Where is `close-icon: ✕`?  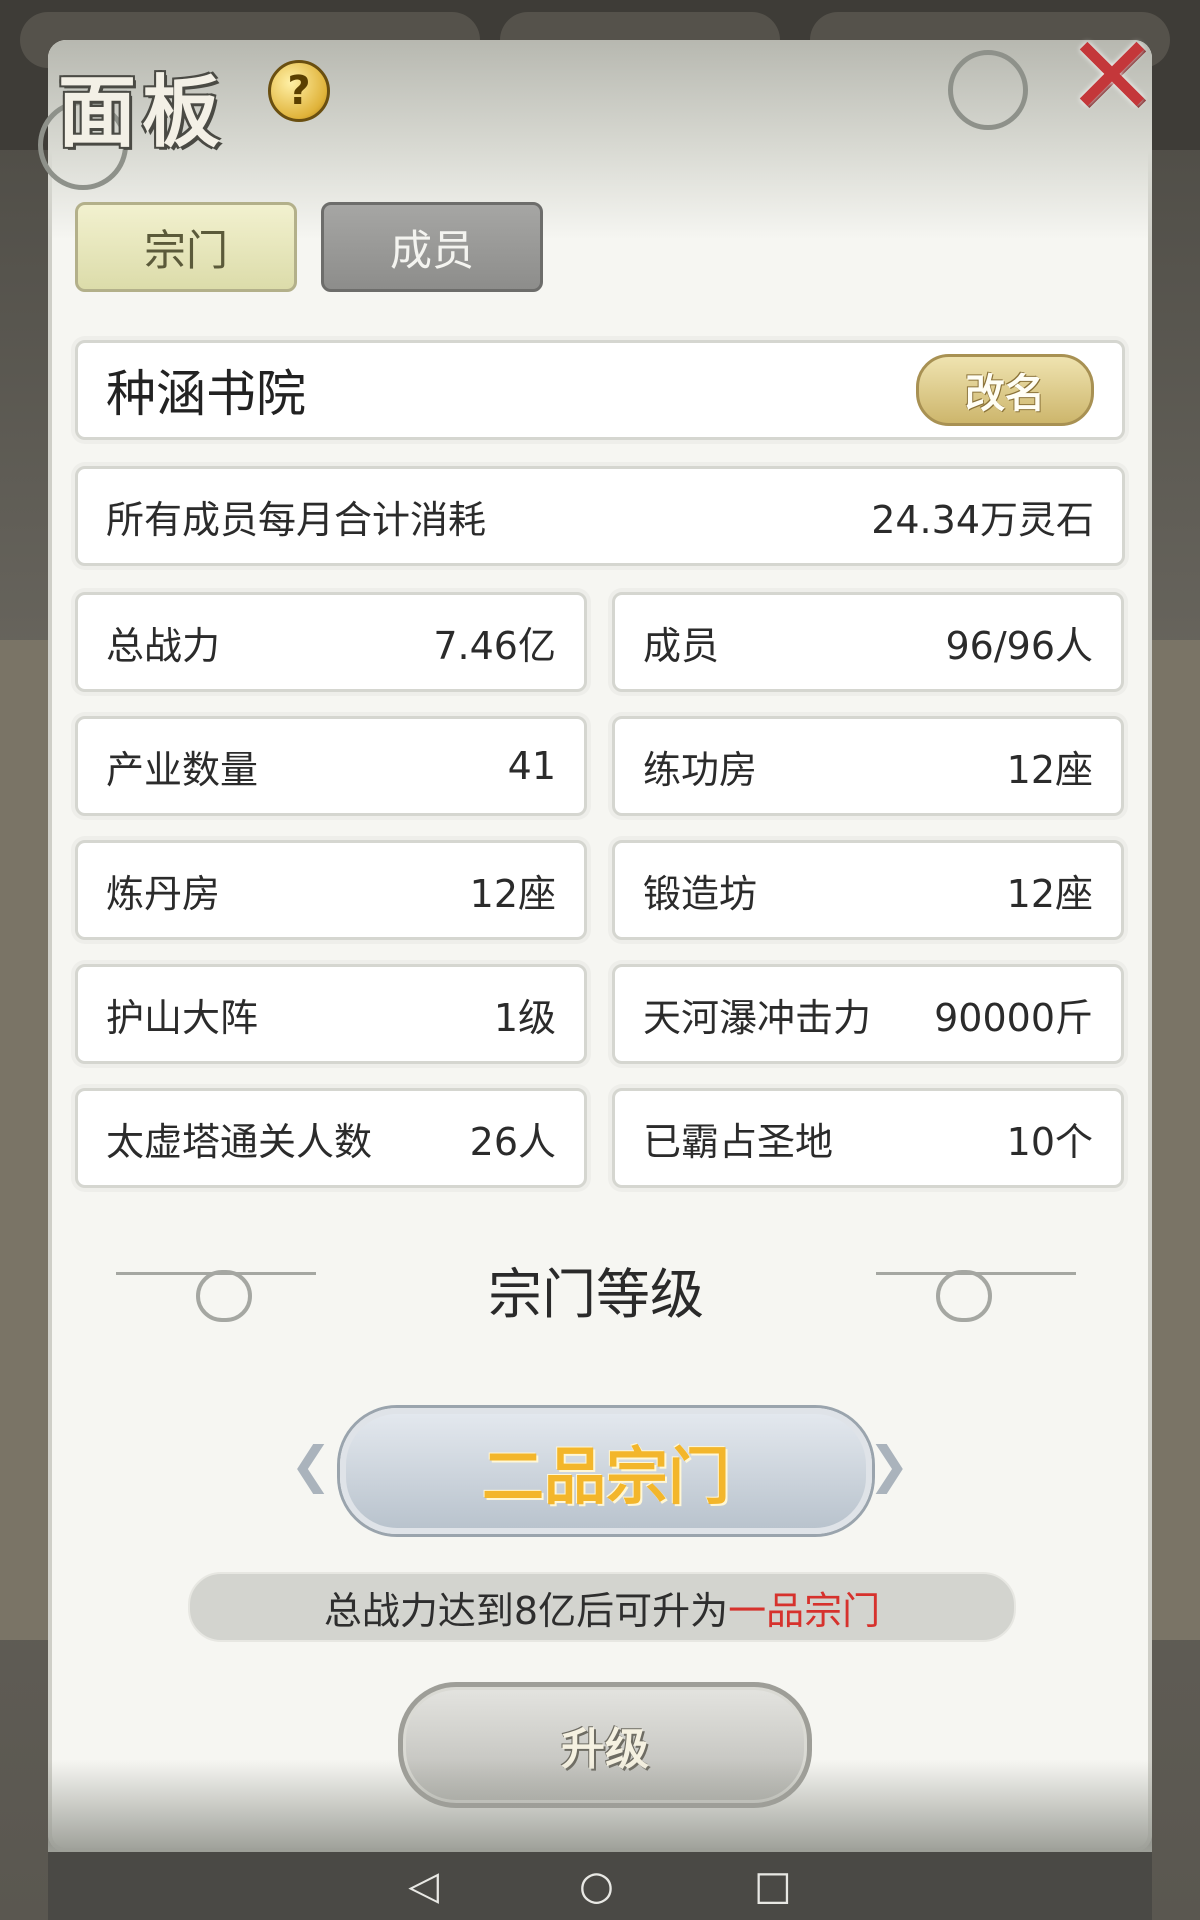
close-icon: ✕ is located at coordinates (1112, 76).